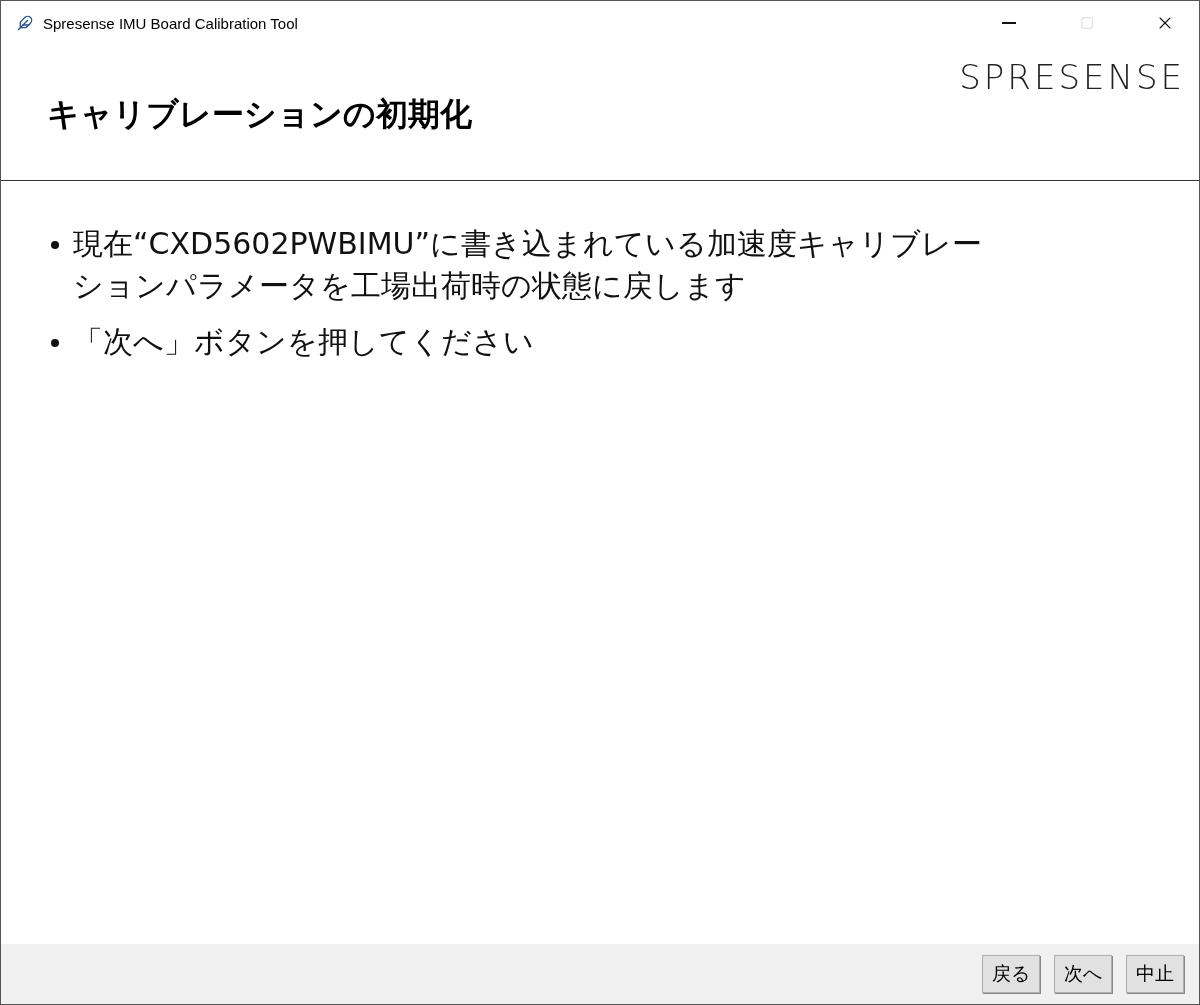 Image resolution: width=1200 pixels, height=1005 pixels. Describe the element at coordinates (1155, 974) in the screenshot. I see `nav-button: 中止` at that location.